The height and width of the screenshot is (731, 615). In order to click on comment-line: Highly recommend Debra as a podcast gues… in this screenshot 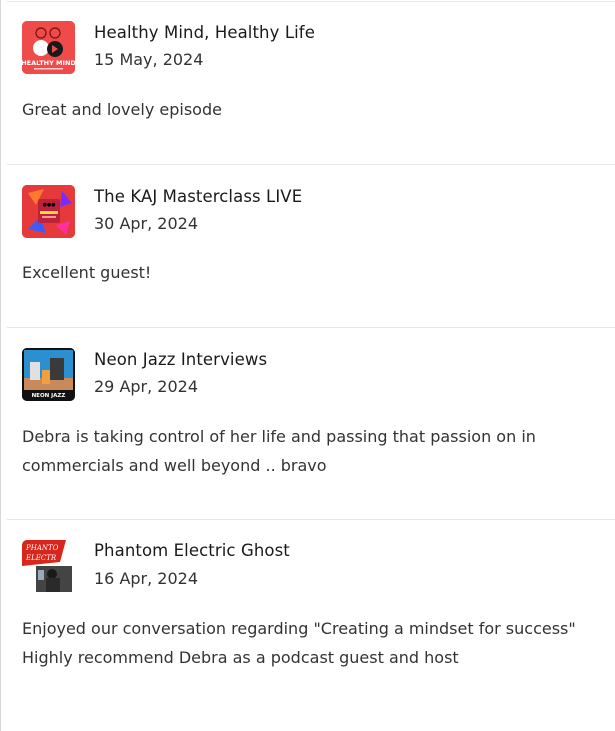, I will do `click(240, 657)`.